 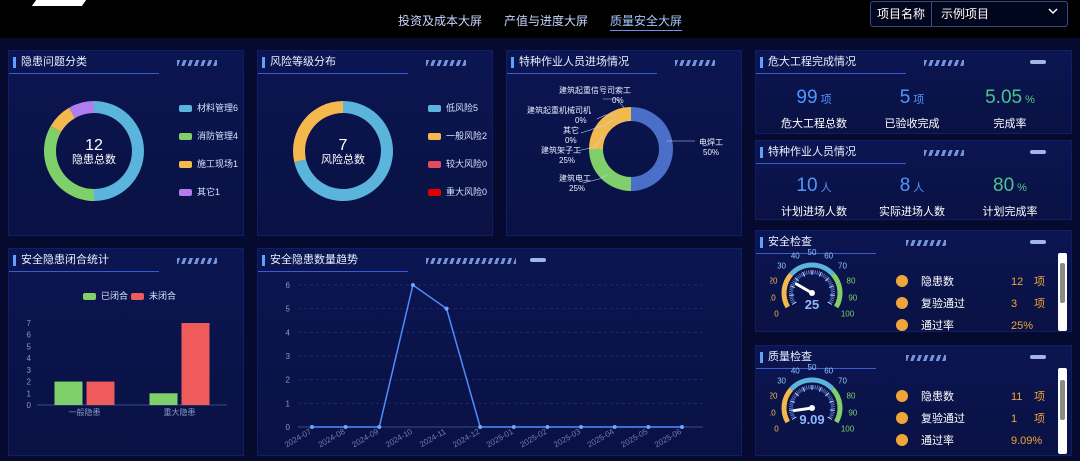 I want to click on label-welder: 电焊工, so click(x=711, y=142).